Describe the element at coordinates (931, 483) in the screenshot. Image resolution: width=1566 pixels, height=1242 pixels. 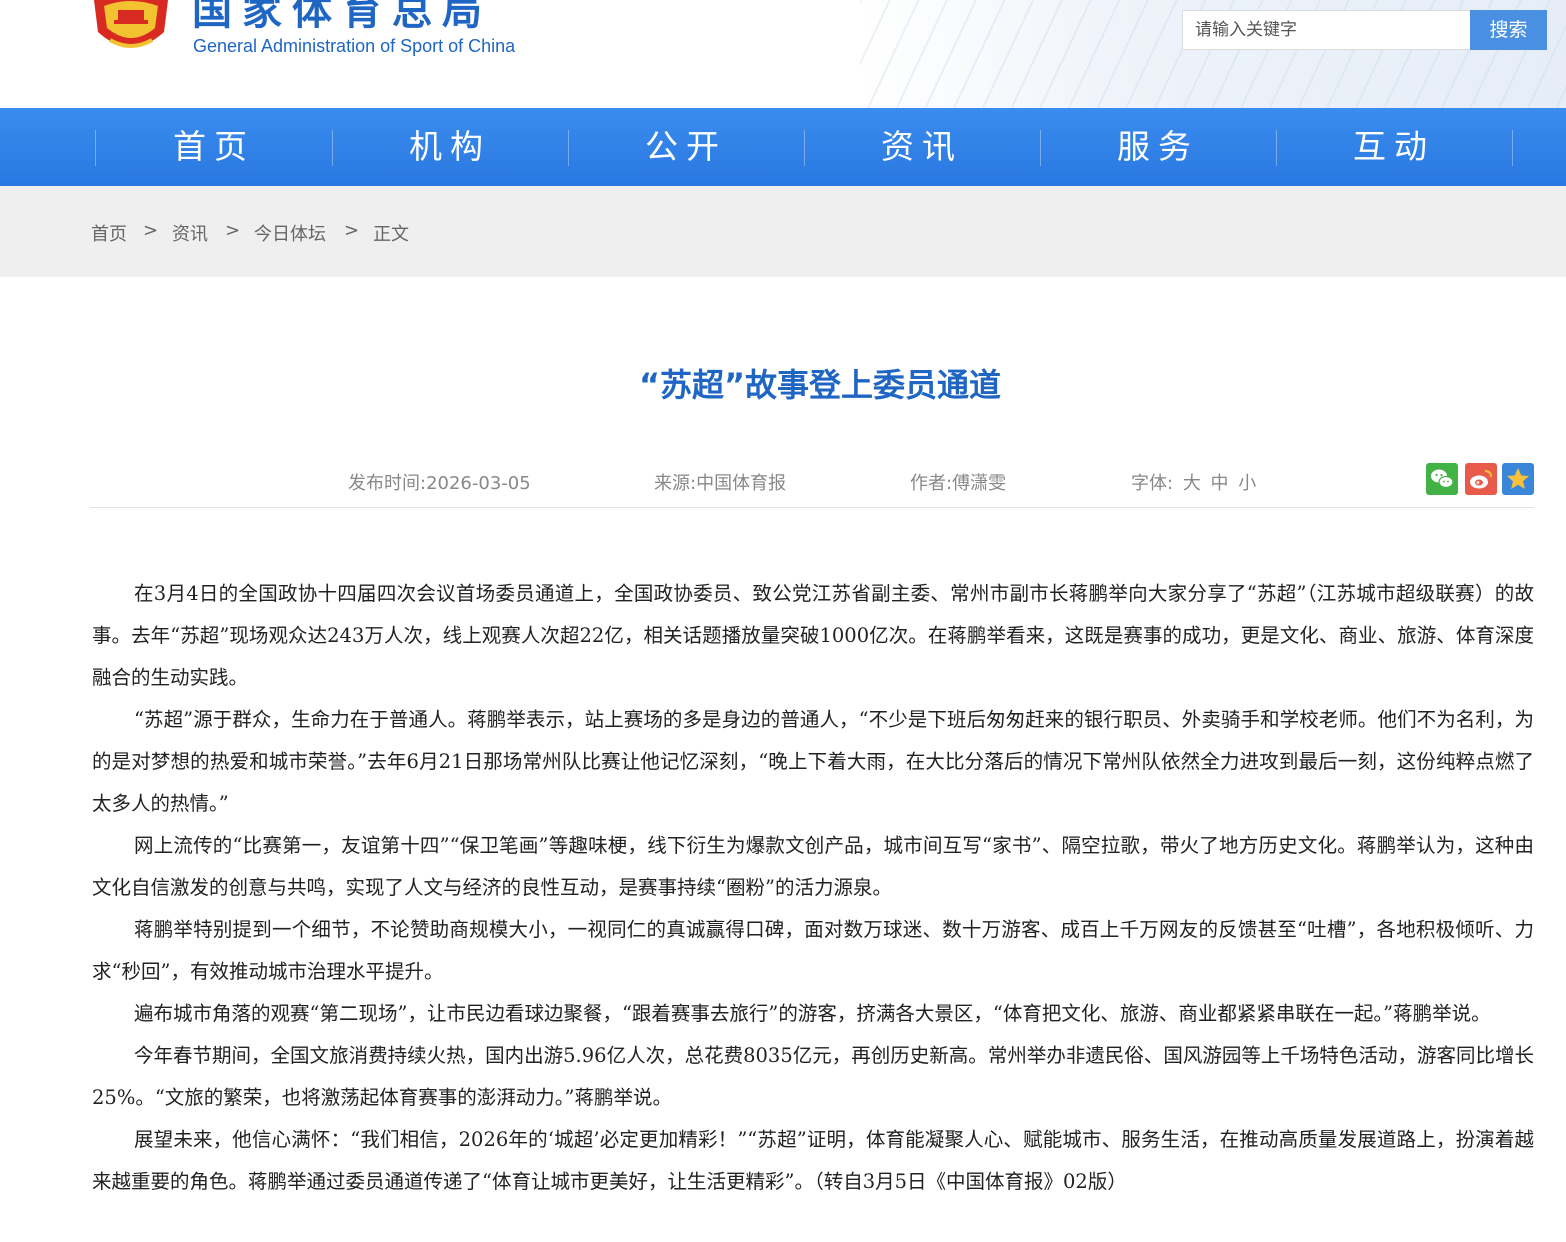
I see `author-label: 作者:` at that location.